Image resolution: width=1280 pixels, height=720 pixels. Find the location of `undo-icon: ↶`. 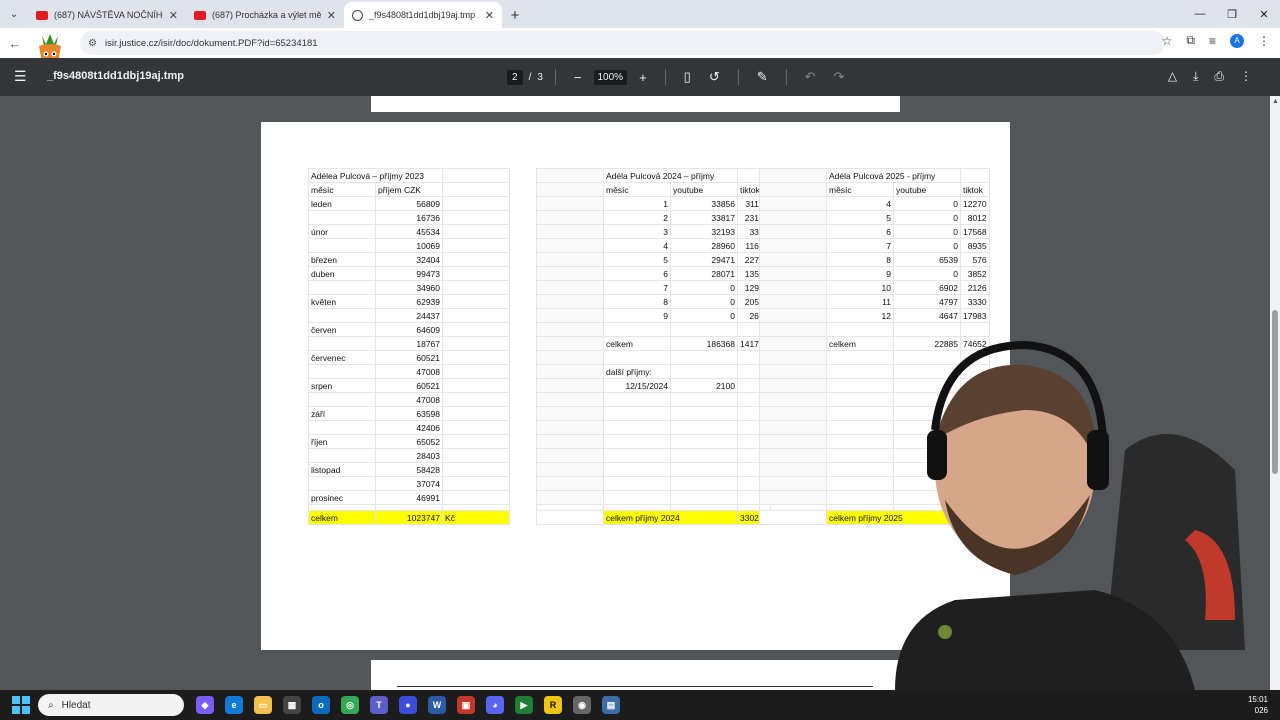

undo-icon: ↶ is located at coordinates (810, 77).